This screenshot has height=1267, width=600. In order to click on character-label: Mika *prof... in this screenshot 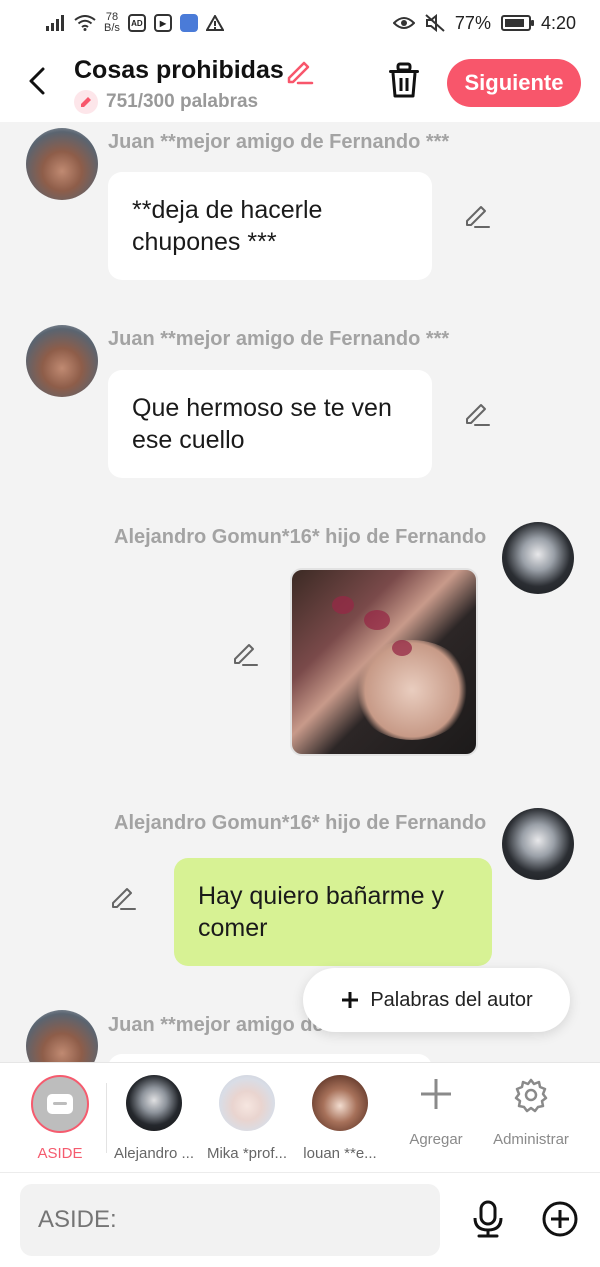, I will do `click(247, 1153)`.